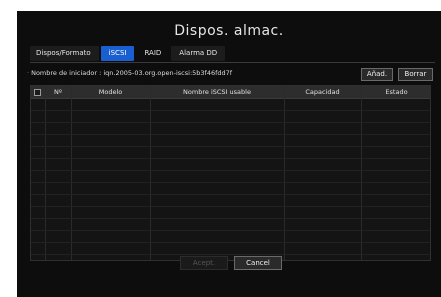  I want to click on column-model: Modelo, so click(110, 92).